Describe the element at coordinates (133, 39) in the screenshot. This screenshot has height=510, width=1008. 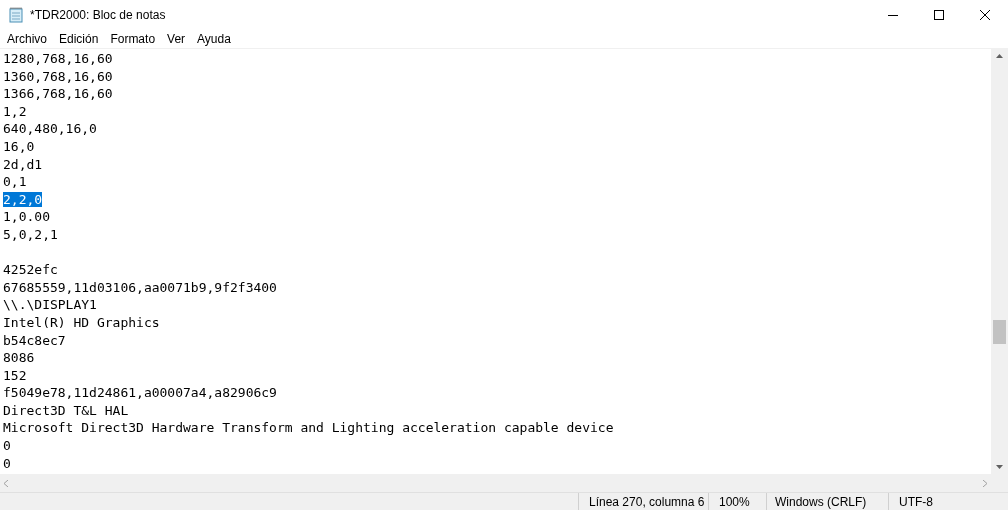
I see `menu-item: Formato` at that location.